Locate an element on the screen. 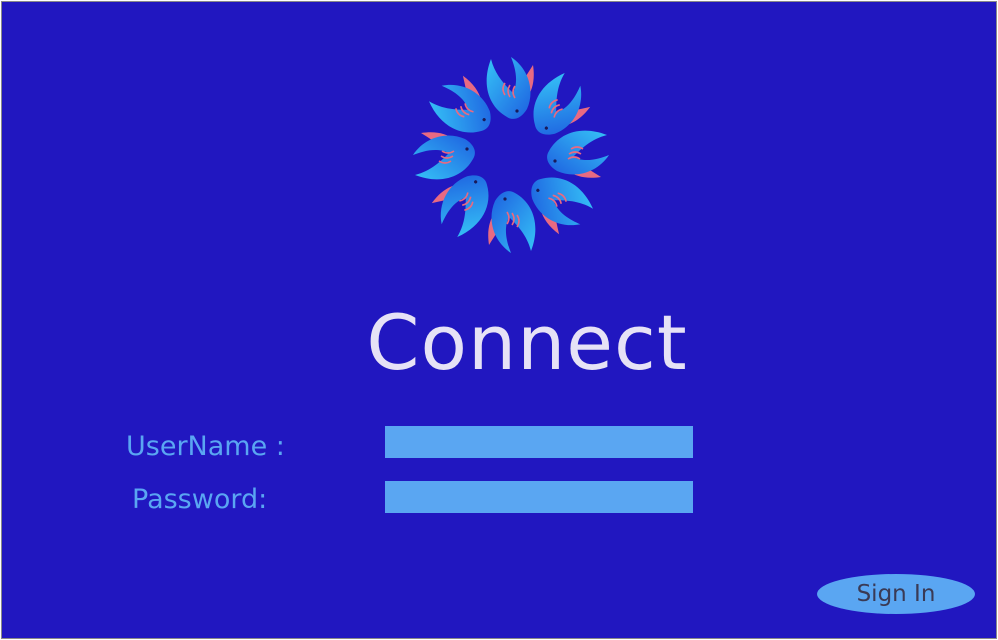  password-label: Password: is located at coordinates (200, 499).